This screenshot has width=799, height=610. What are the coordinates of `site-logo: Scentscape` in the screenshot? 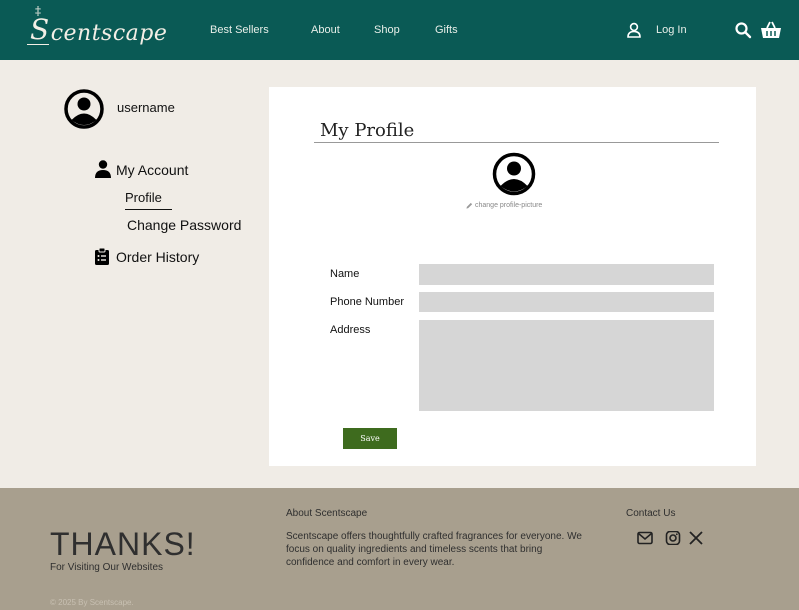 It's located at (97, 25).